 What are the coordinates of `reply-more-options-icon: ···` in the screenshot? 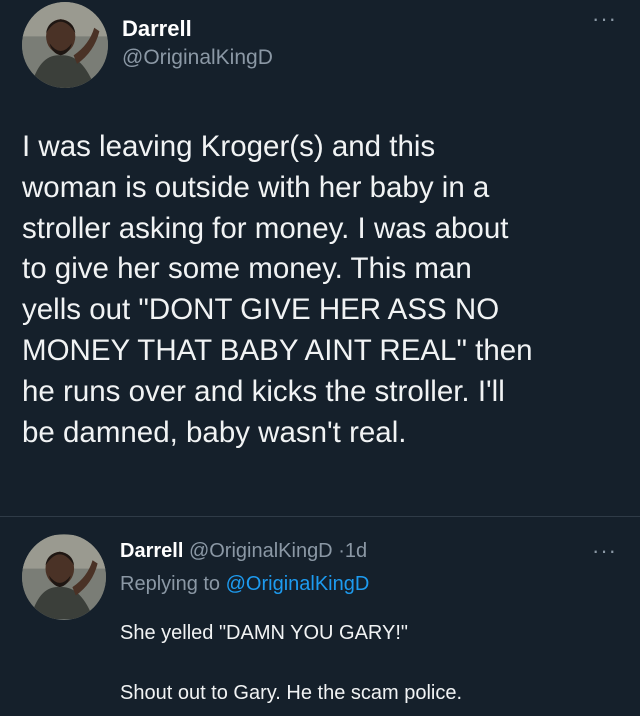 It's located at (604, 551).